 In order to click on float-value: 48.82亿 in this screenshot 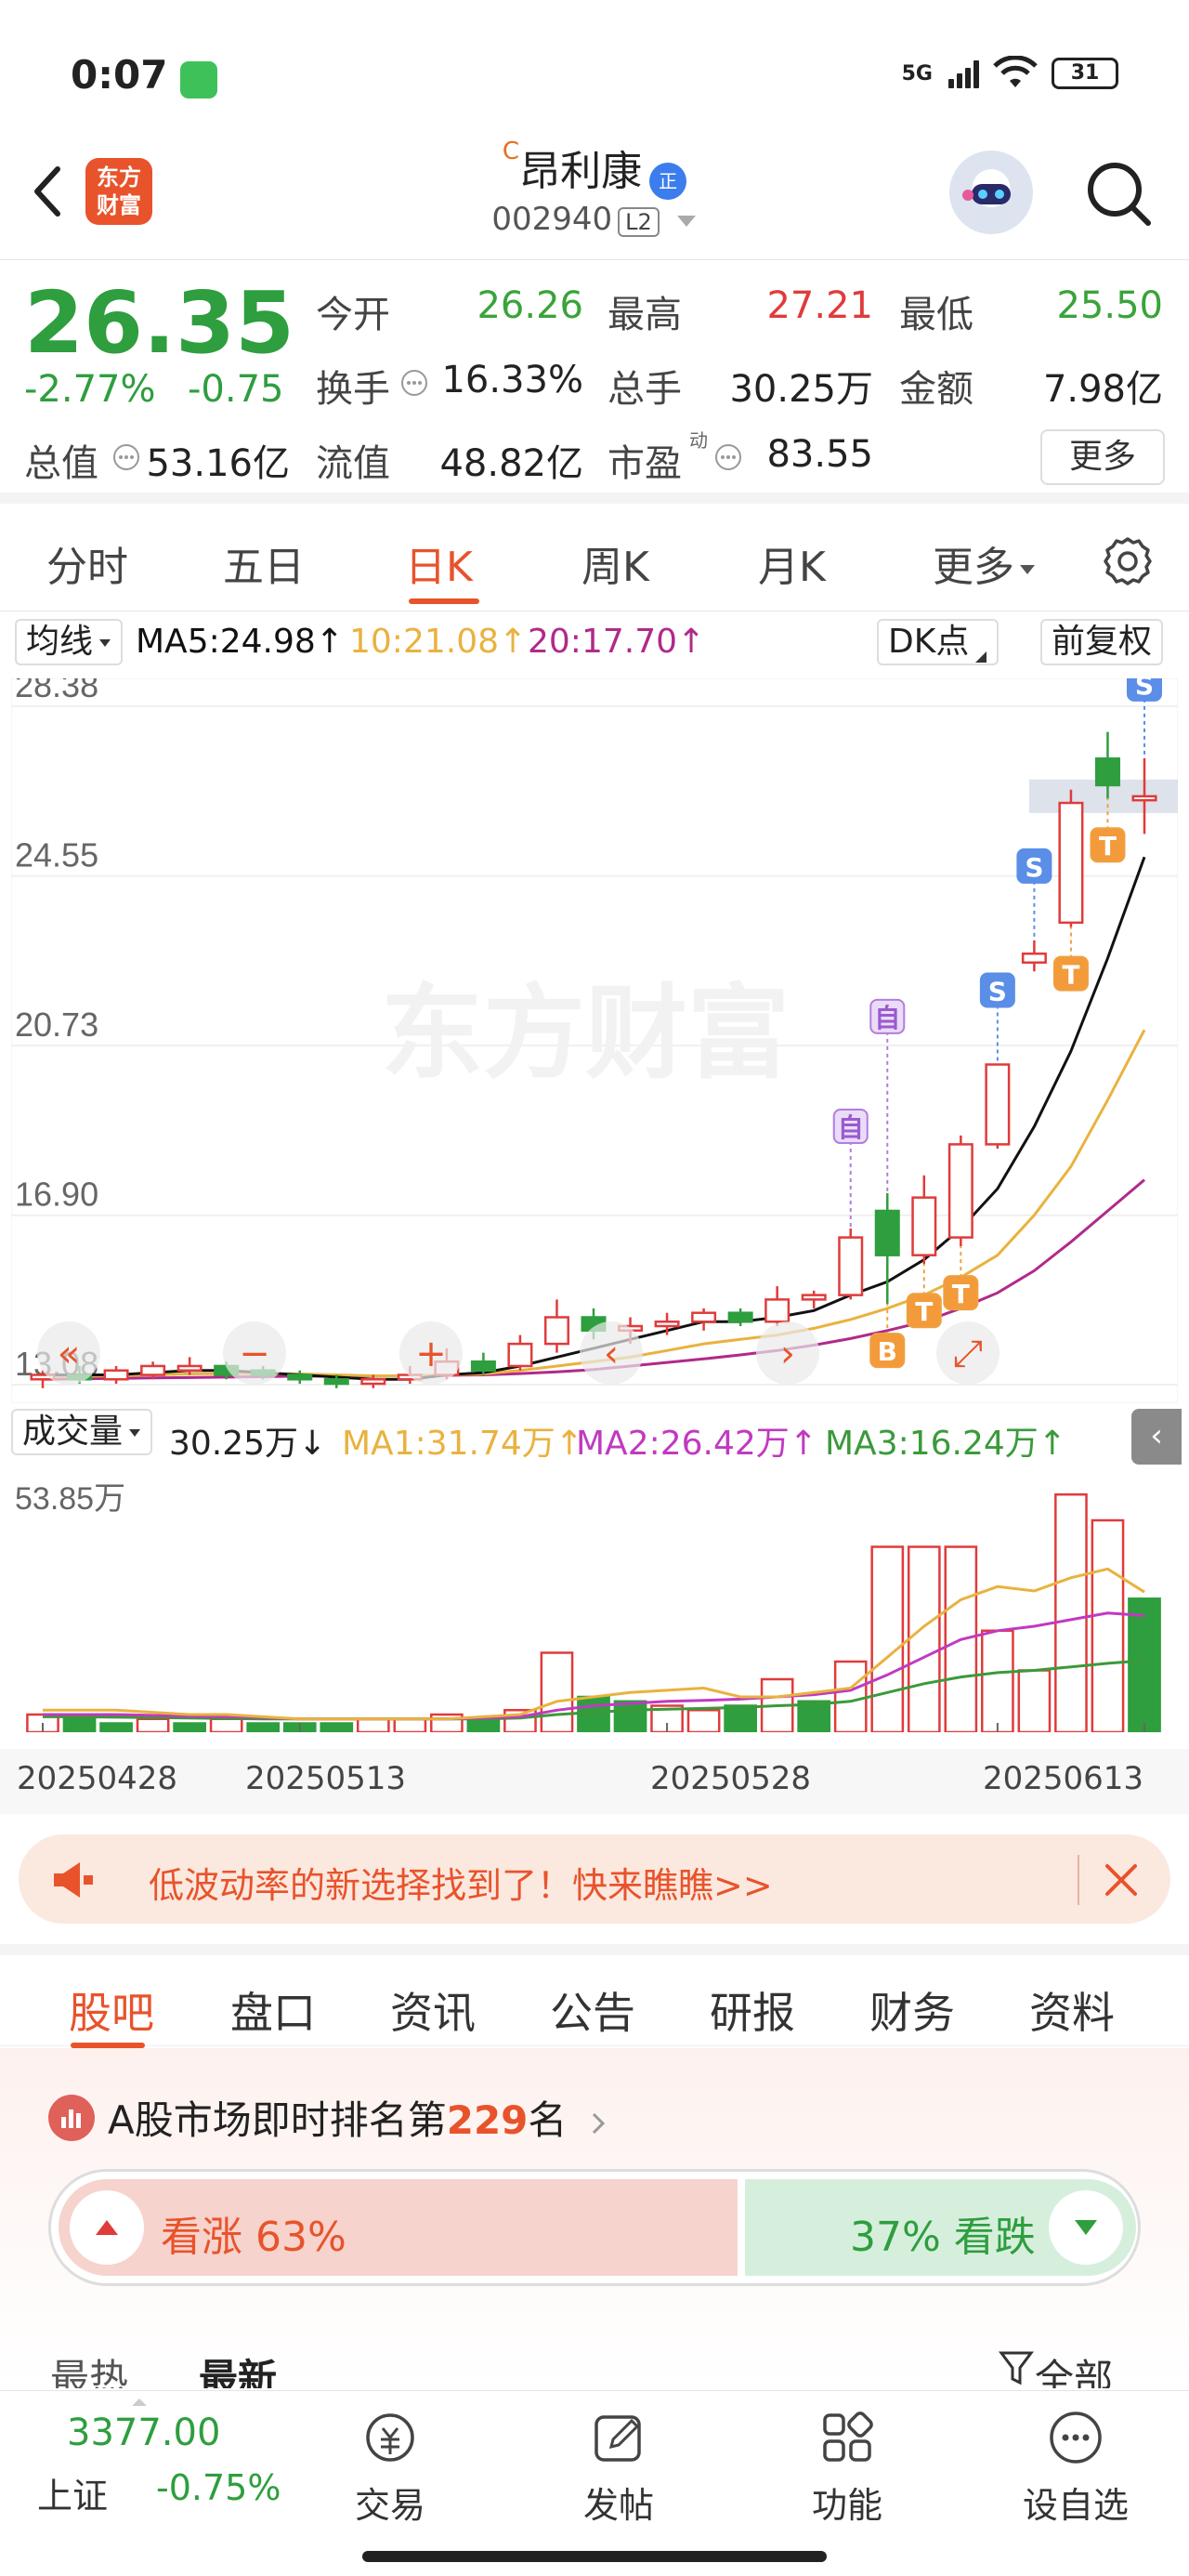, I will do `click(511, 463)`.